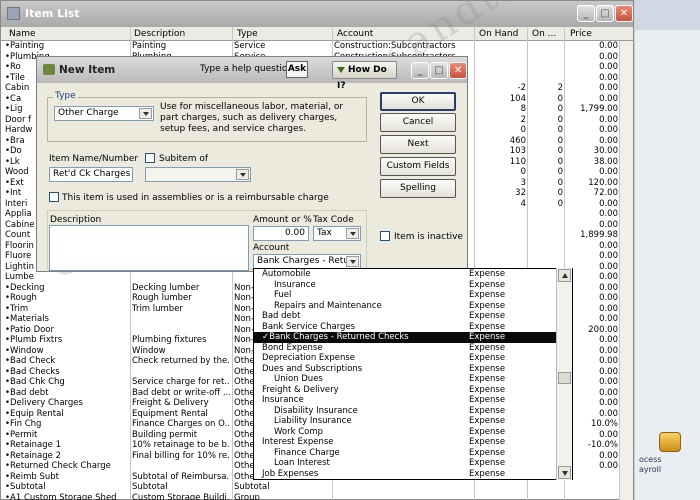 Image resolution: width=700 pixels, height=500 pixels. What do you see at coordinates (521, 88) in the screenshot?
I see `table-cell-hand: -2` at bounding box center [521, 88].